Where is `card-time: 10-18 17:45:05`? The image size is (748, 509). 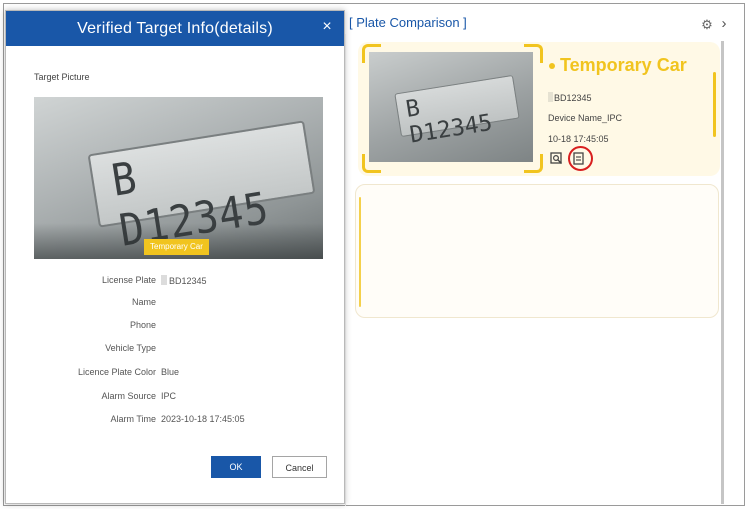
card-time: 10-18 17:45:05 is located at coordinates (578, 139).